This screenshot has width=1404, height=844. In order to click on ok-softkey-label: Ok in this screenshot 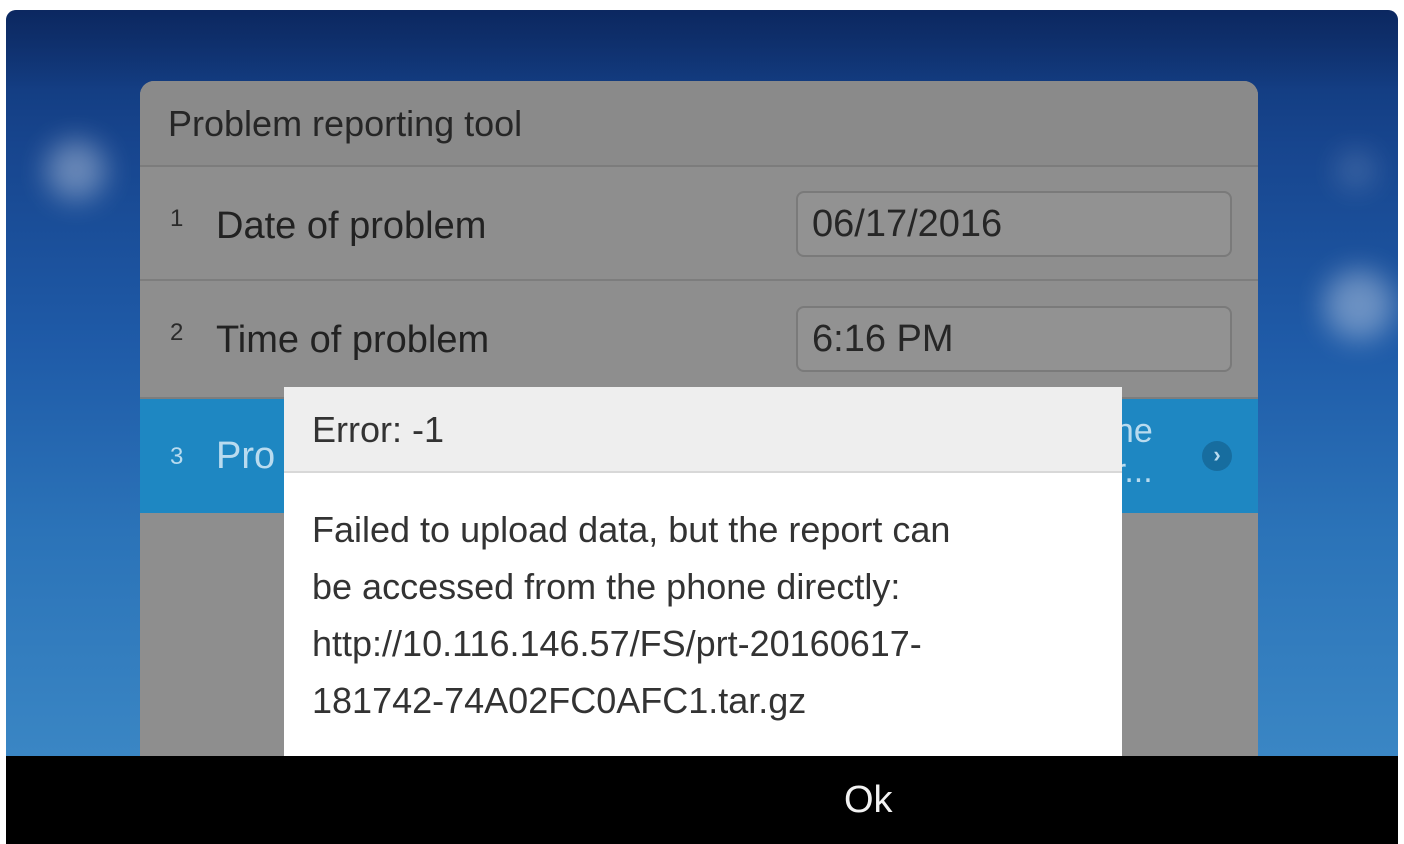, I will do `click(868, 800)`.